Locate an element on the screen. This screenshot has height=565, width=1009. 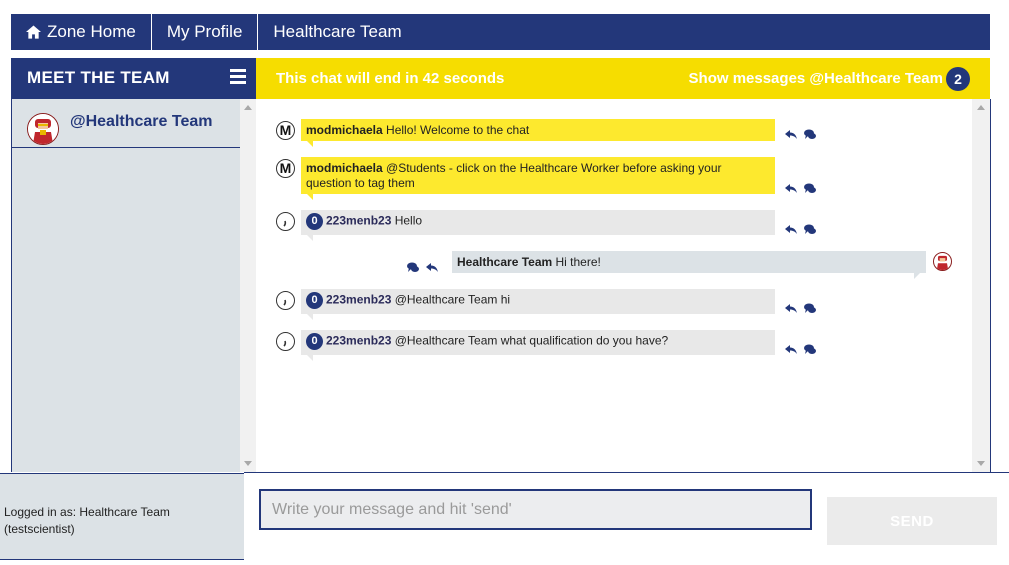
nav-my-profile: My Profile is located at coordinates (205, 32).